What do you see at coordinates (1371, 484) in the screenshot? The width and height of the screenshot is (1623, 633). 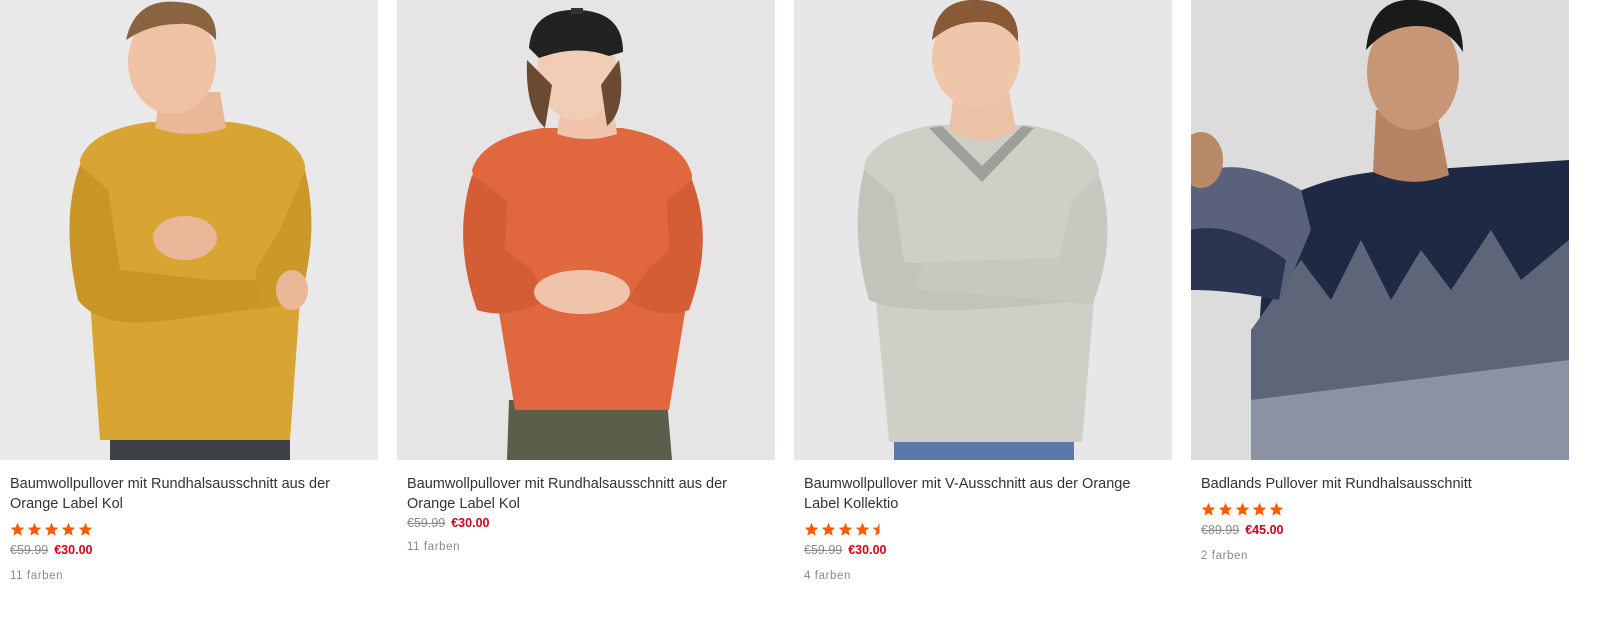 I see `product-title: Badlands Pullover mit Rundhalsausschnitt` at bounding box center [1371, 484].